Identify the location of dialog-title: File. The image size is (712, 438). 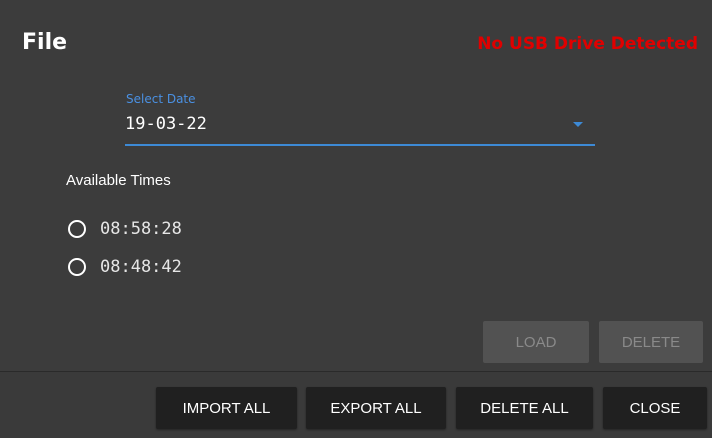
(45, 42).